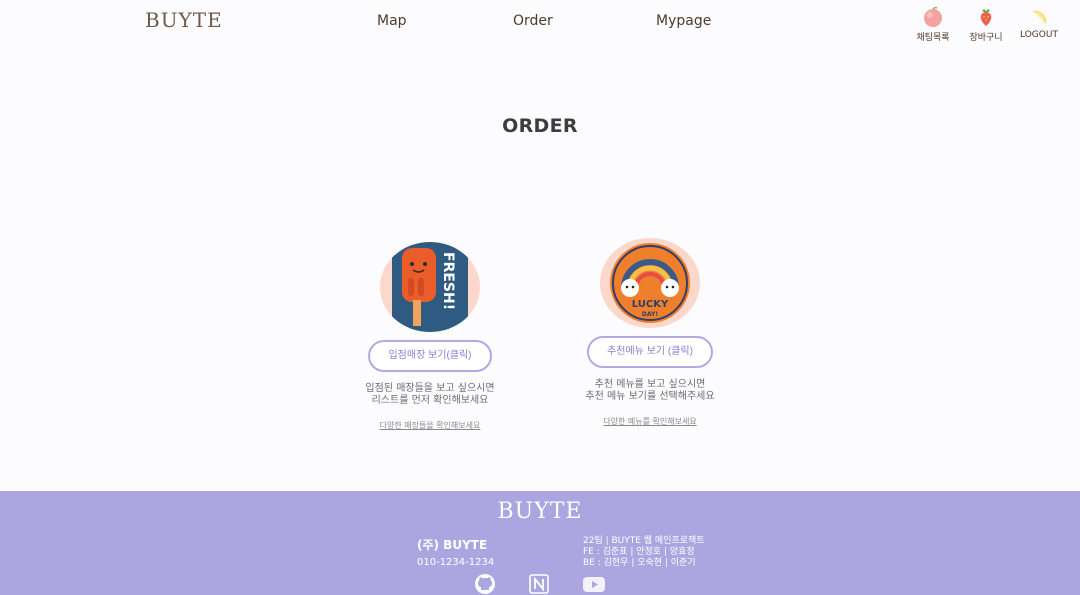 Image resolution: width=1080 pixels, height=595 pixels. I want to click on stores-desc-line1: 입점된 매장들을 보고 싶으시면, so click(430, 388).